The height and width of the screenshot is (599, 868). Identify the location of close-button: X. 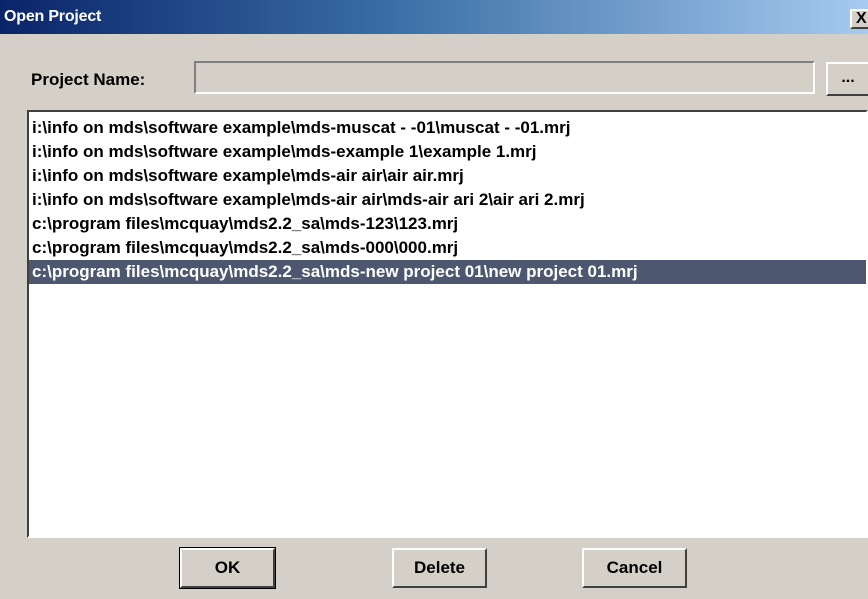
(859, 19).